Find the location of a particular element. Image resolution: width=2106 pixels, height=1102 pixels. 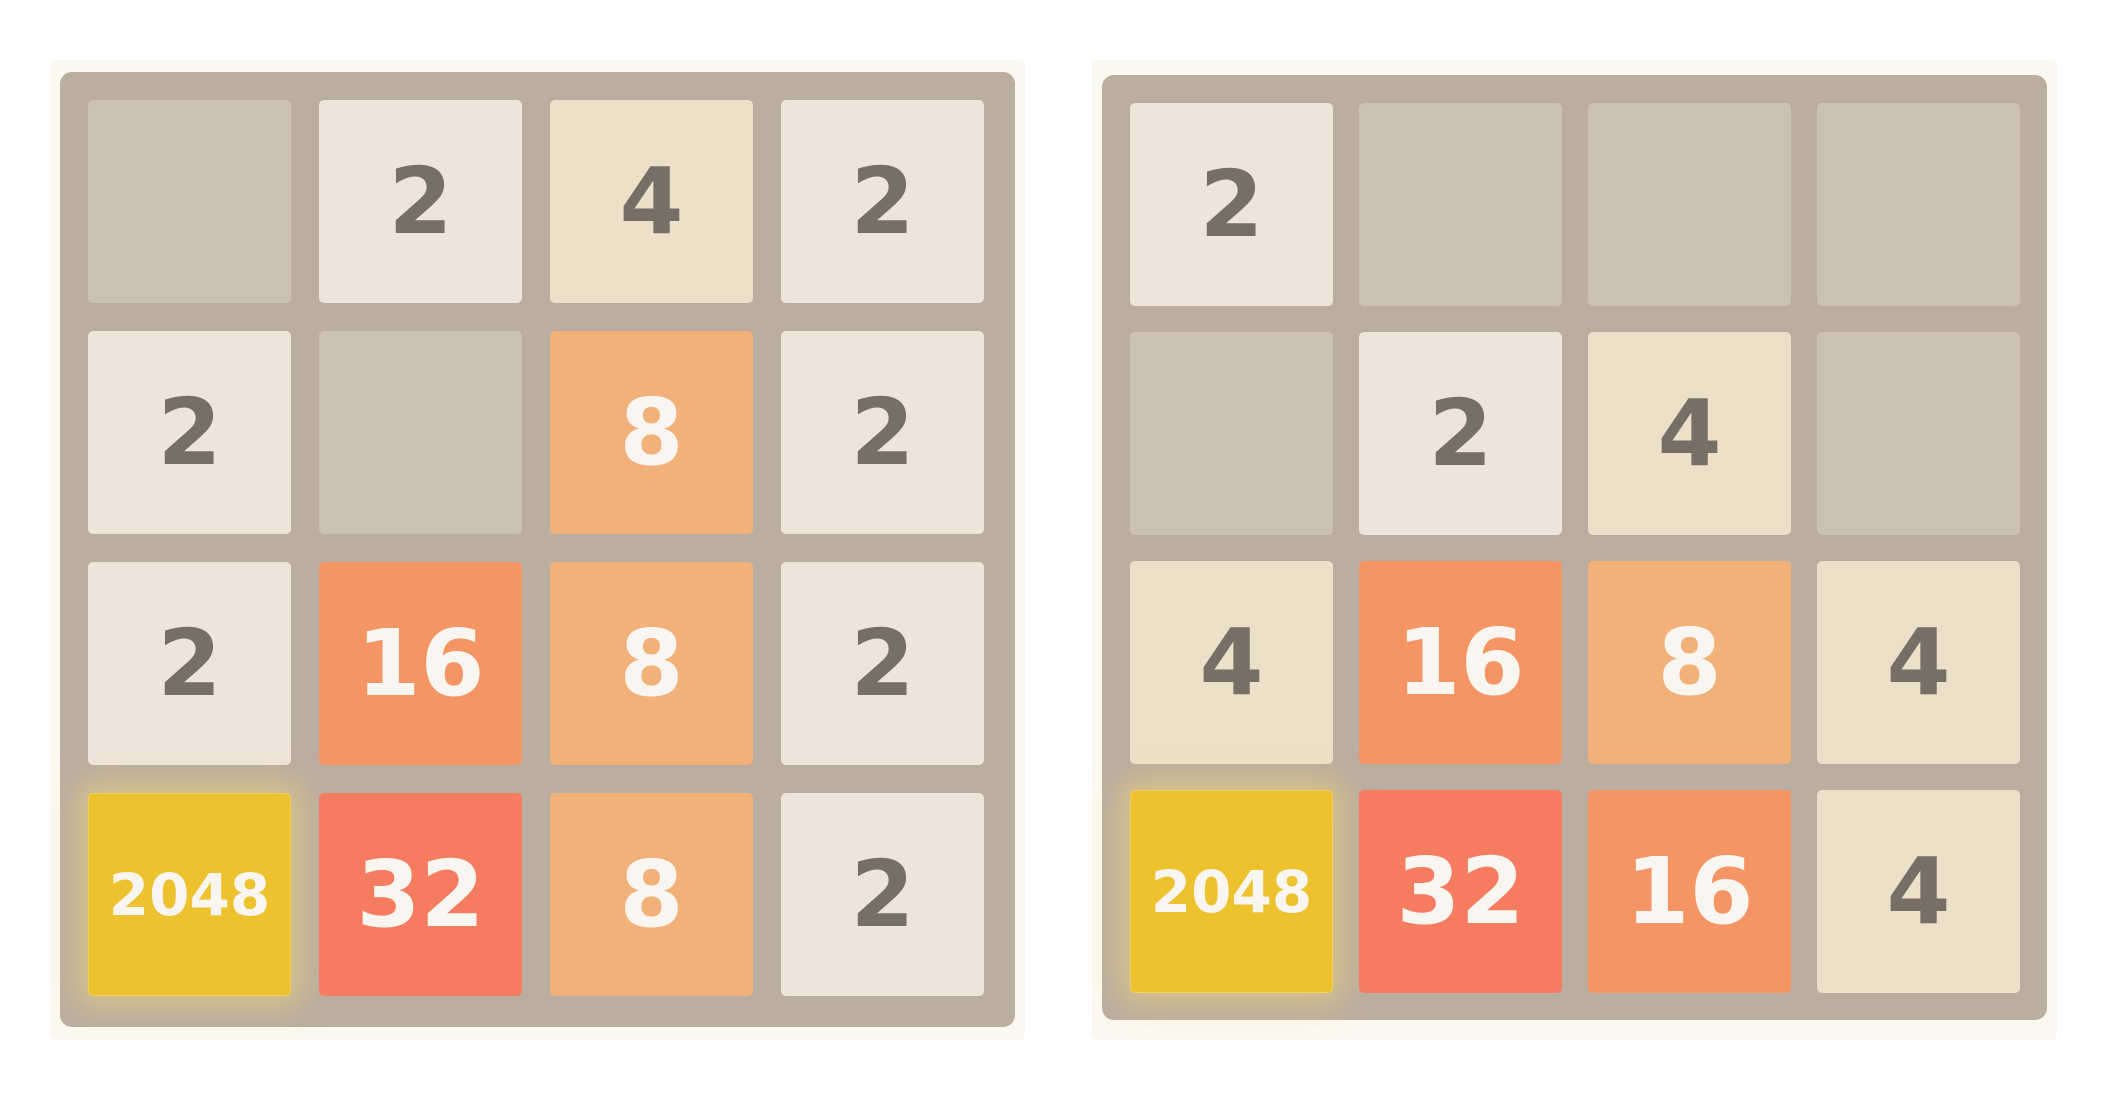

right-cell-r1c2 is located at coordinates (1460, 204).